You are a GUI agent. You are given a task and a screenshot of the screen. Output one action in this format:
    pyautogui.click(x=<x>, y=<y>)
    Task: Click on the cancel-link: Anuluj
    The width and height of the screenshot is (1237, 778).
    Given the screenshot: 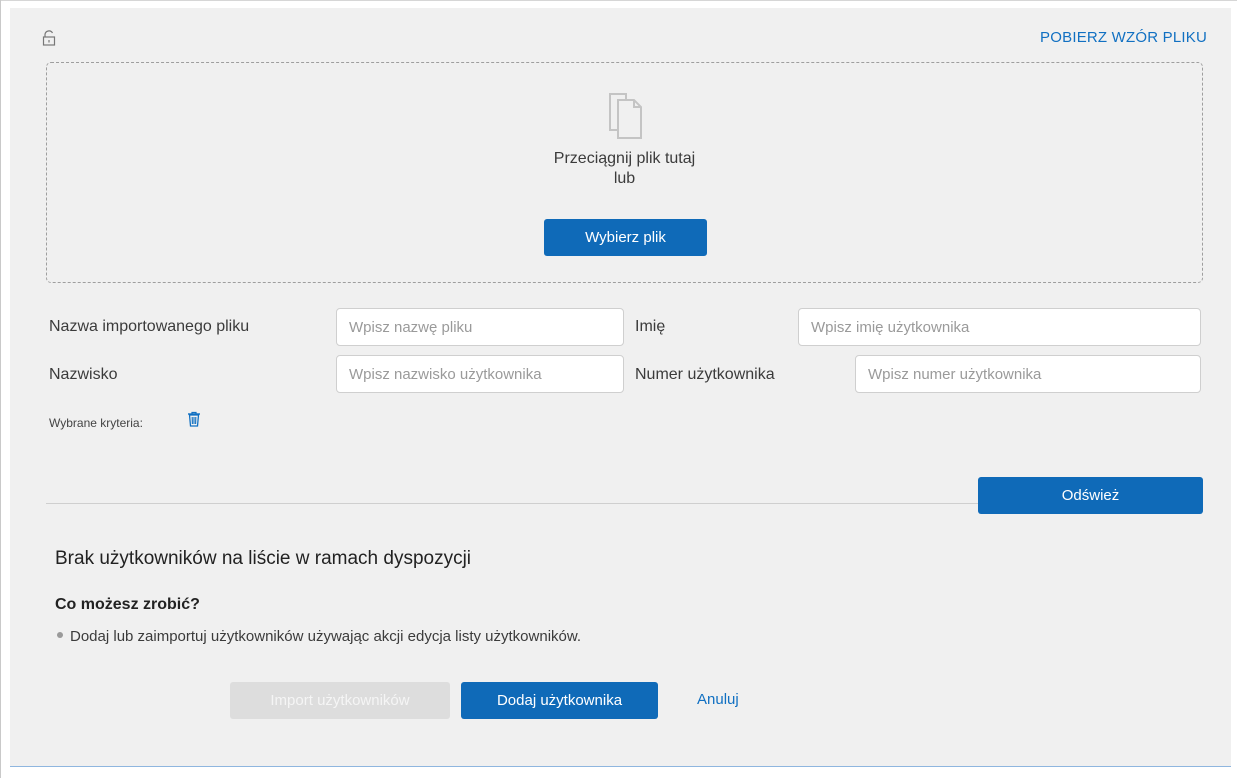 What is the action you would take?
    pyautogui.click(x=718, y=699)
    